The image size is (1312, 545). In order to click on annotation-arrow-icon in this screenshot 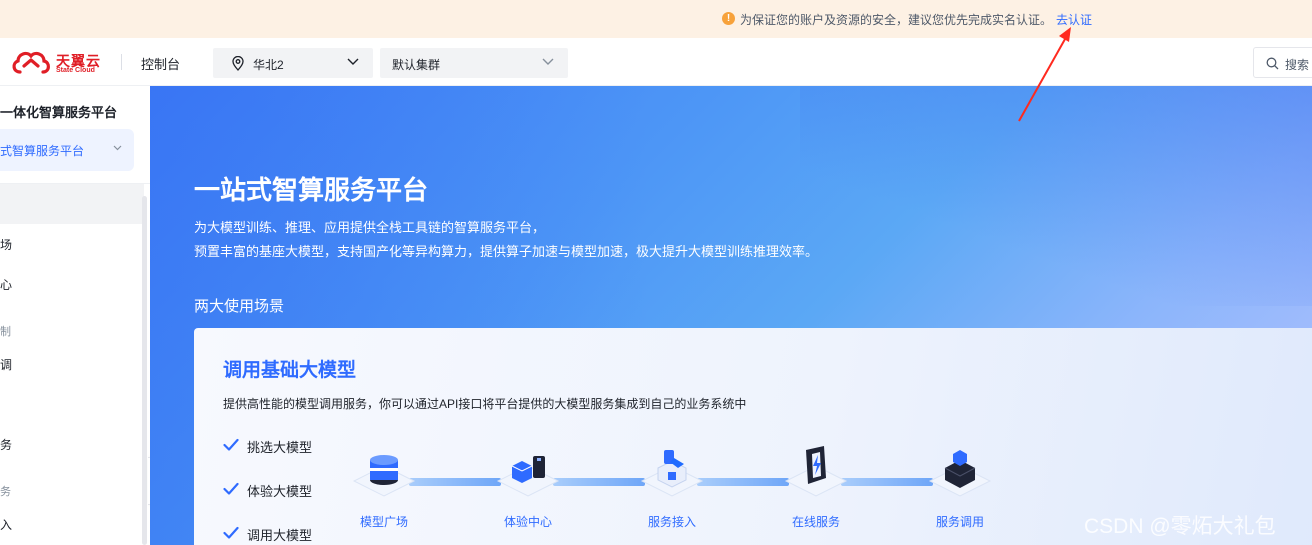, I will do `click(1044, 74)`.